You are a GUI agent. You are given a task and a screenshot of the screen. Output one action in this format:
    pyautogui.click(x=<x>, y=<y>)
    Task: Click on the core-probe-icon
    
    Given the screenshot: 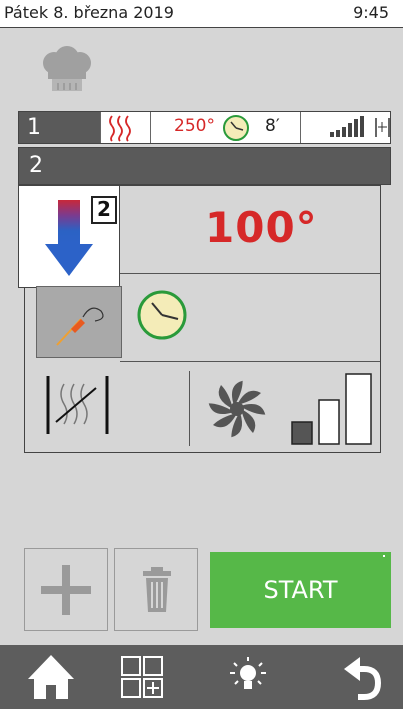 What is the action you would take?
    pyautogui.click(x=80, y=324)
    